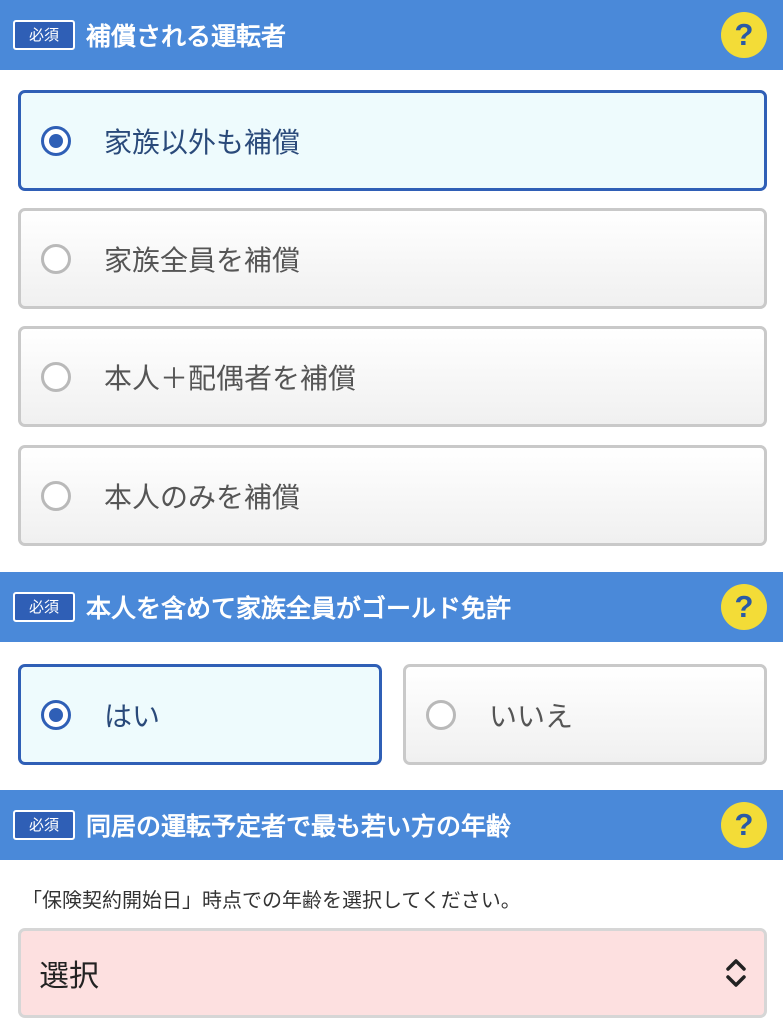 The image size is (783, 1024). I want to click on radio-option-no: いいえ, so click(585, 714).